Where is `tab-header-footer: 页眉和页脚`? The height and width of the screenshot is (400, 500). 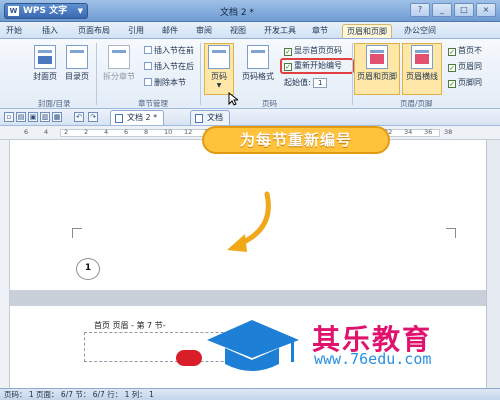 tab-header-footer: 页眉和页脚 is located at coordinates (367, 31).